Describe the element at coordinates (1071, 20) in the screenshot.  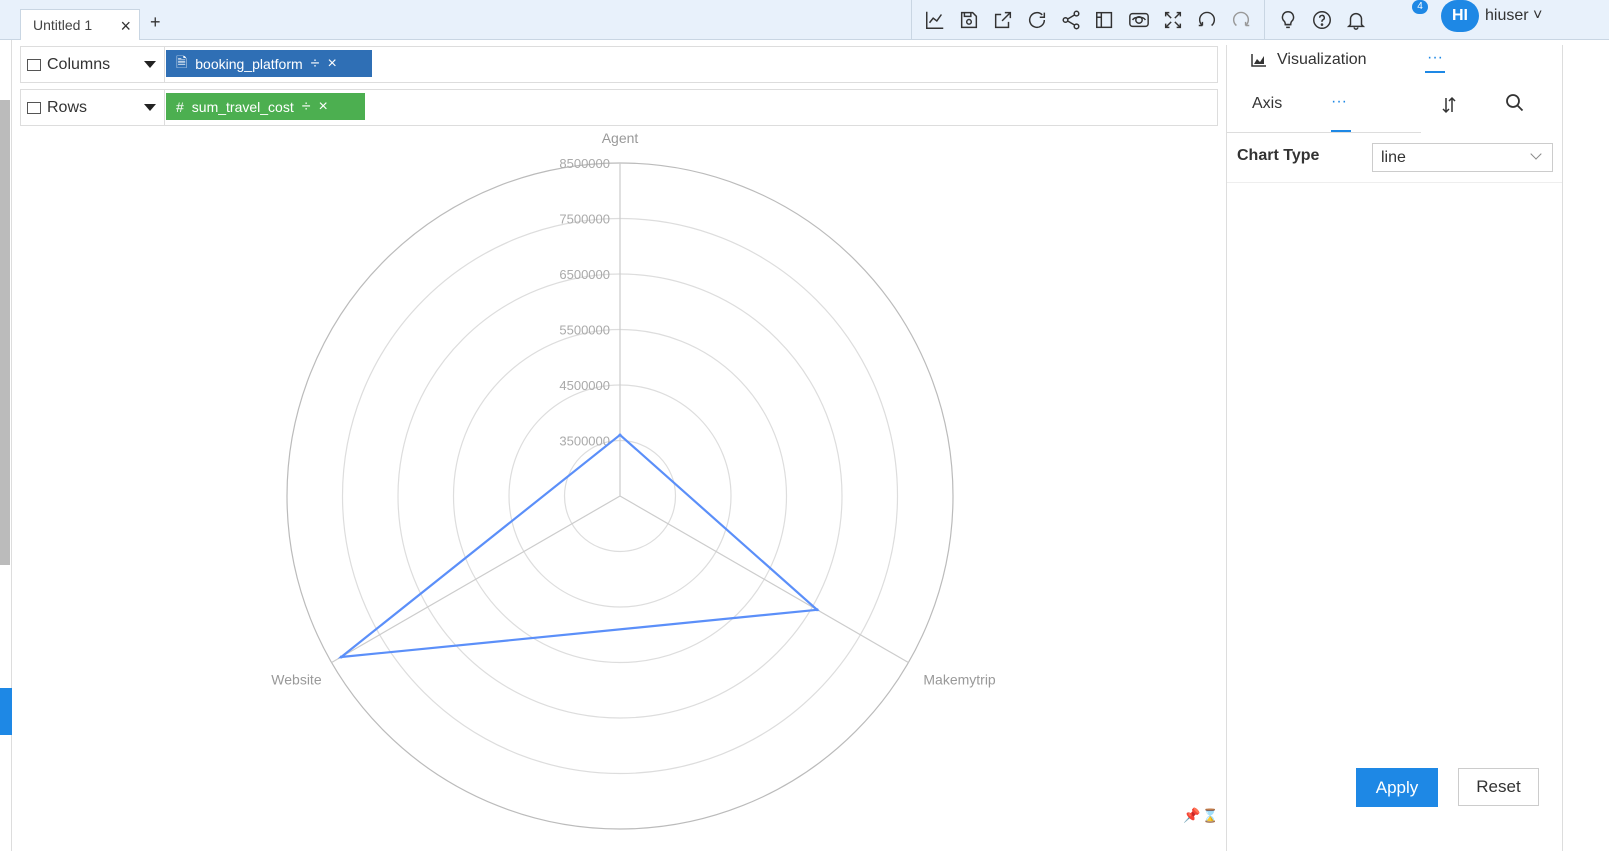
I see `share-icon` at that location.